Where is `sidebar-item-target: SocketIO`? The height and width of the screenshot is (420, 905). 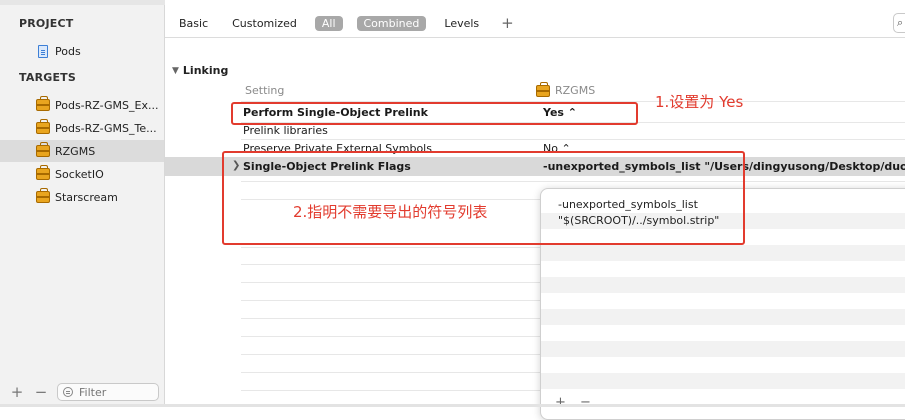
sidebar-item-target: SocketIO is located at coordinates (82, 174).